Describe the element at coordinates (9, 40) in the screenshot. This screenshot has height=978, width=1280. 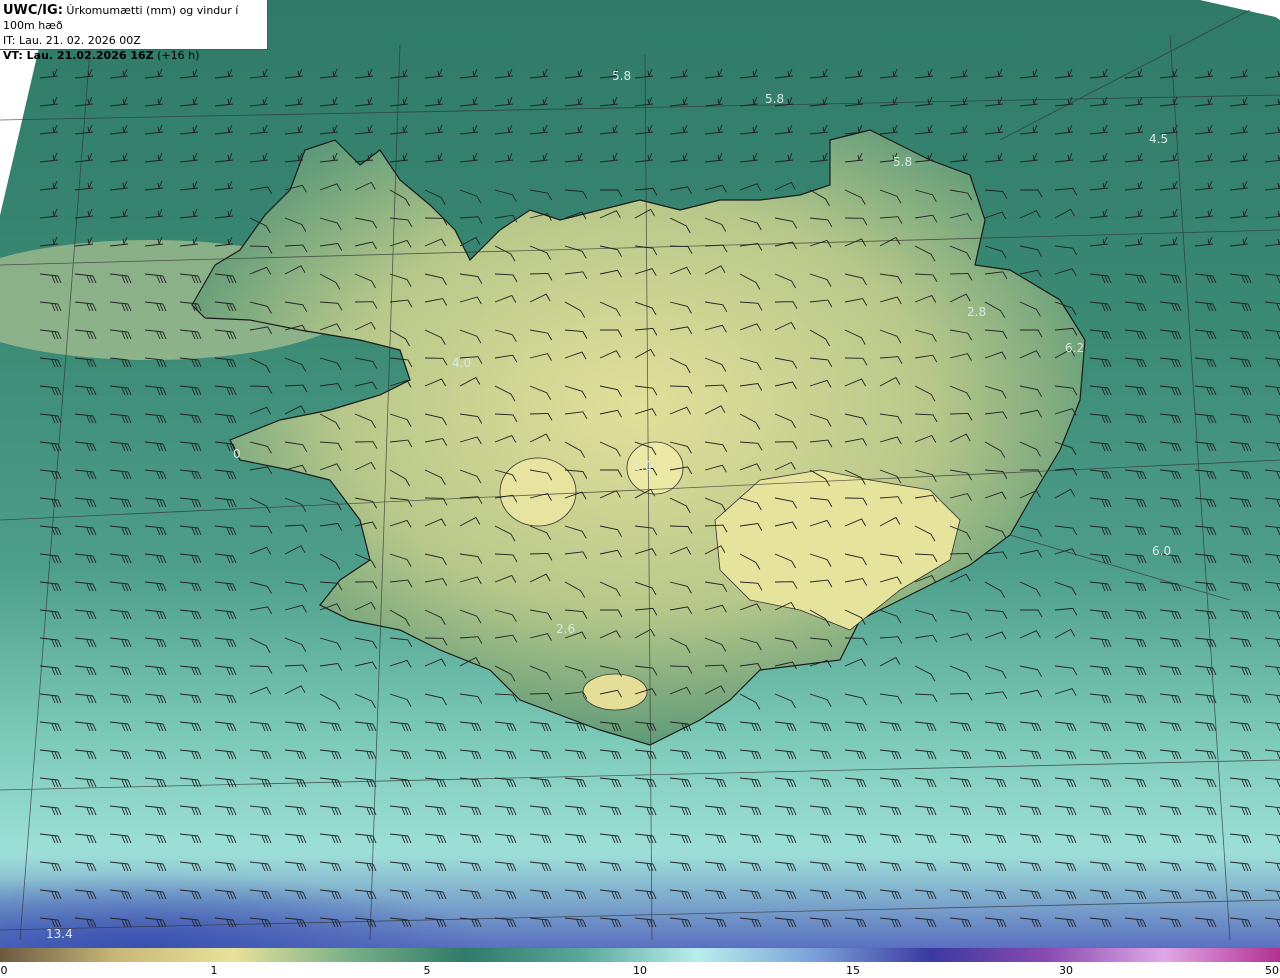
I see `init-time-label: IT:` at that location.